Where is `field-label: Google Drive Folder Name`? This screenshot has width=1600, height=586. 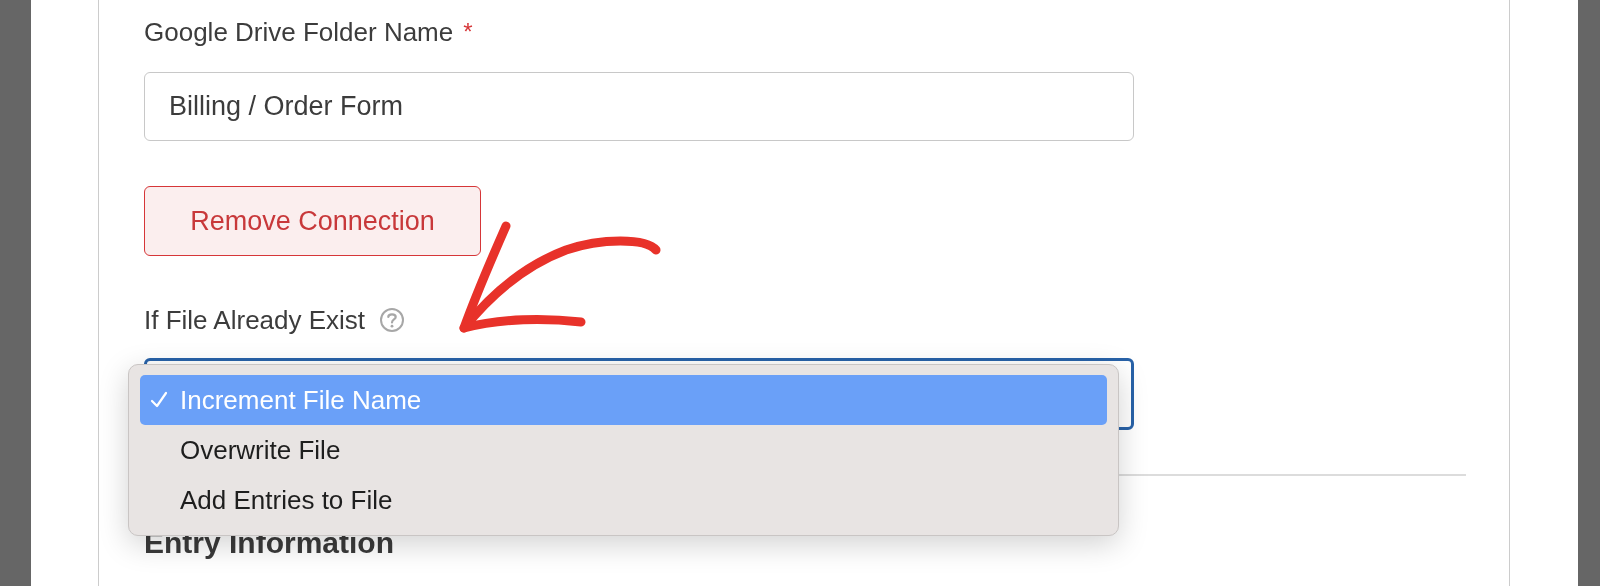 field-label: Google Drive Folder Name is located at coordinates (299, 32).